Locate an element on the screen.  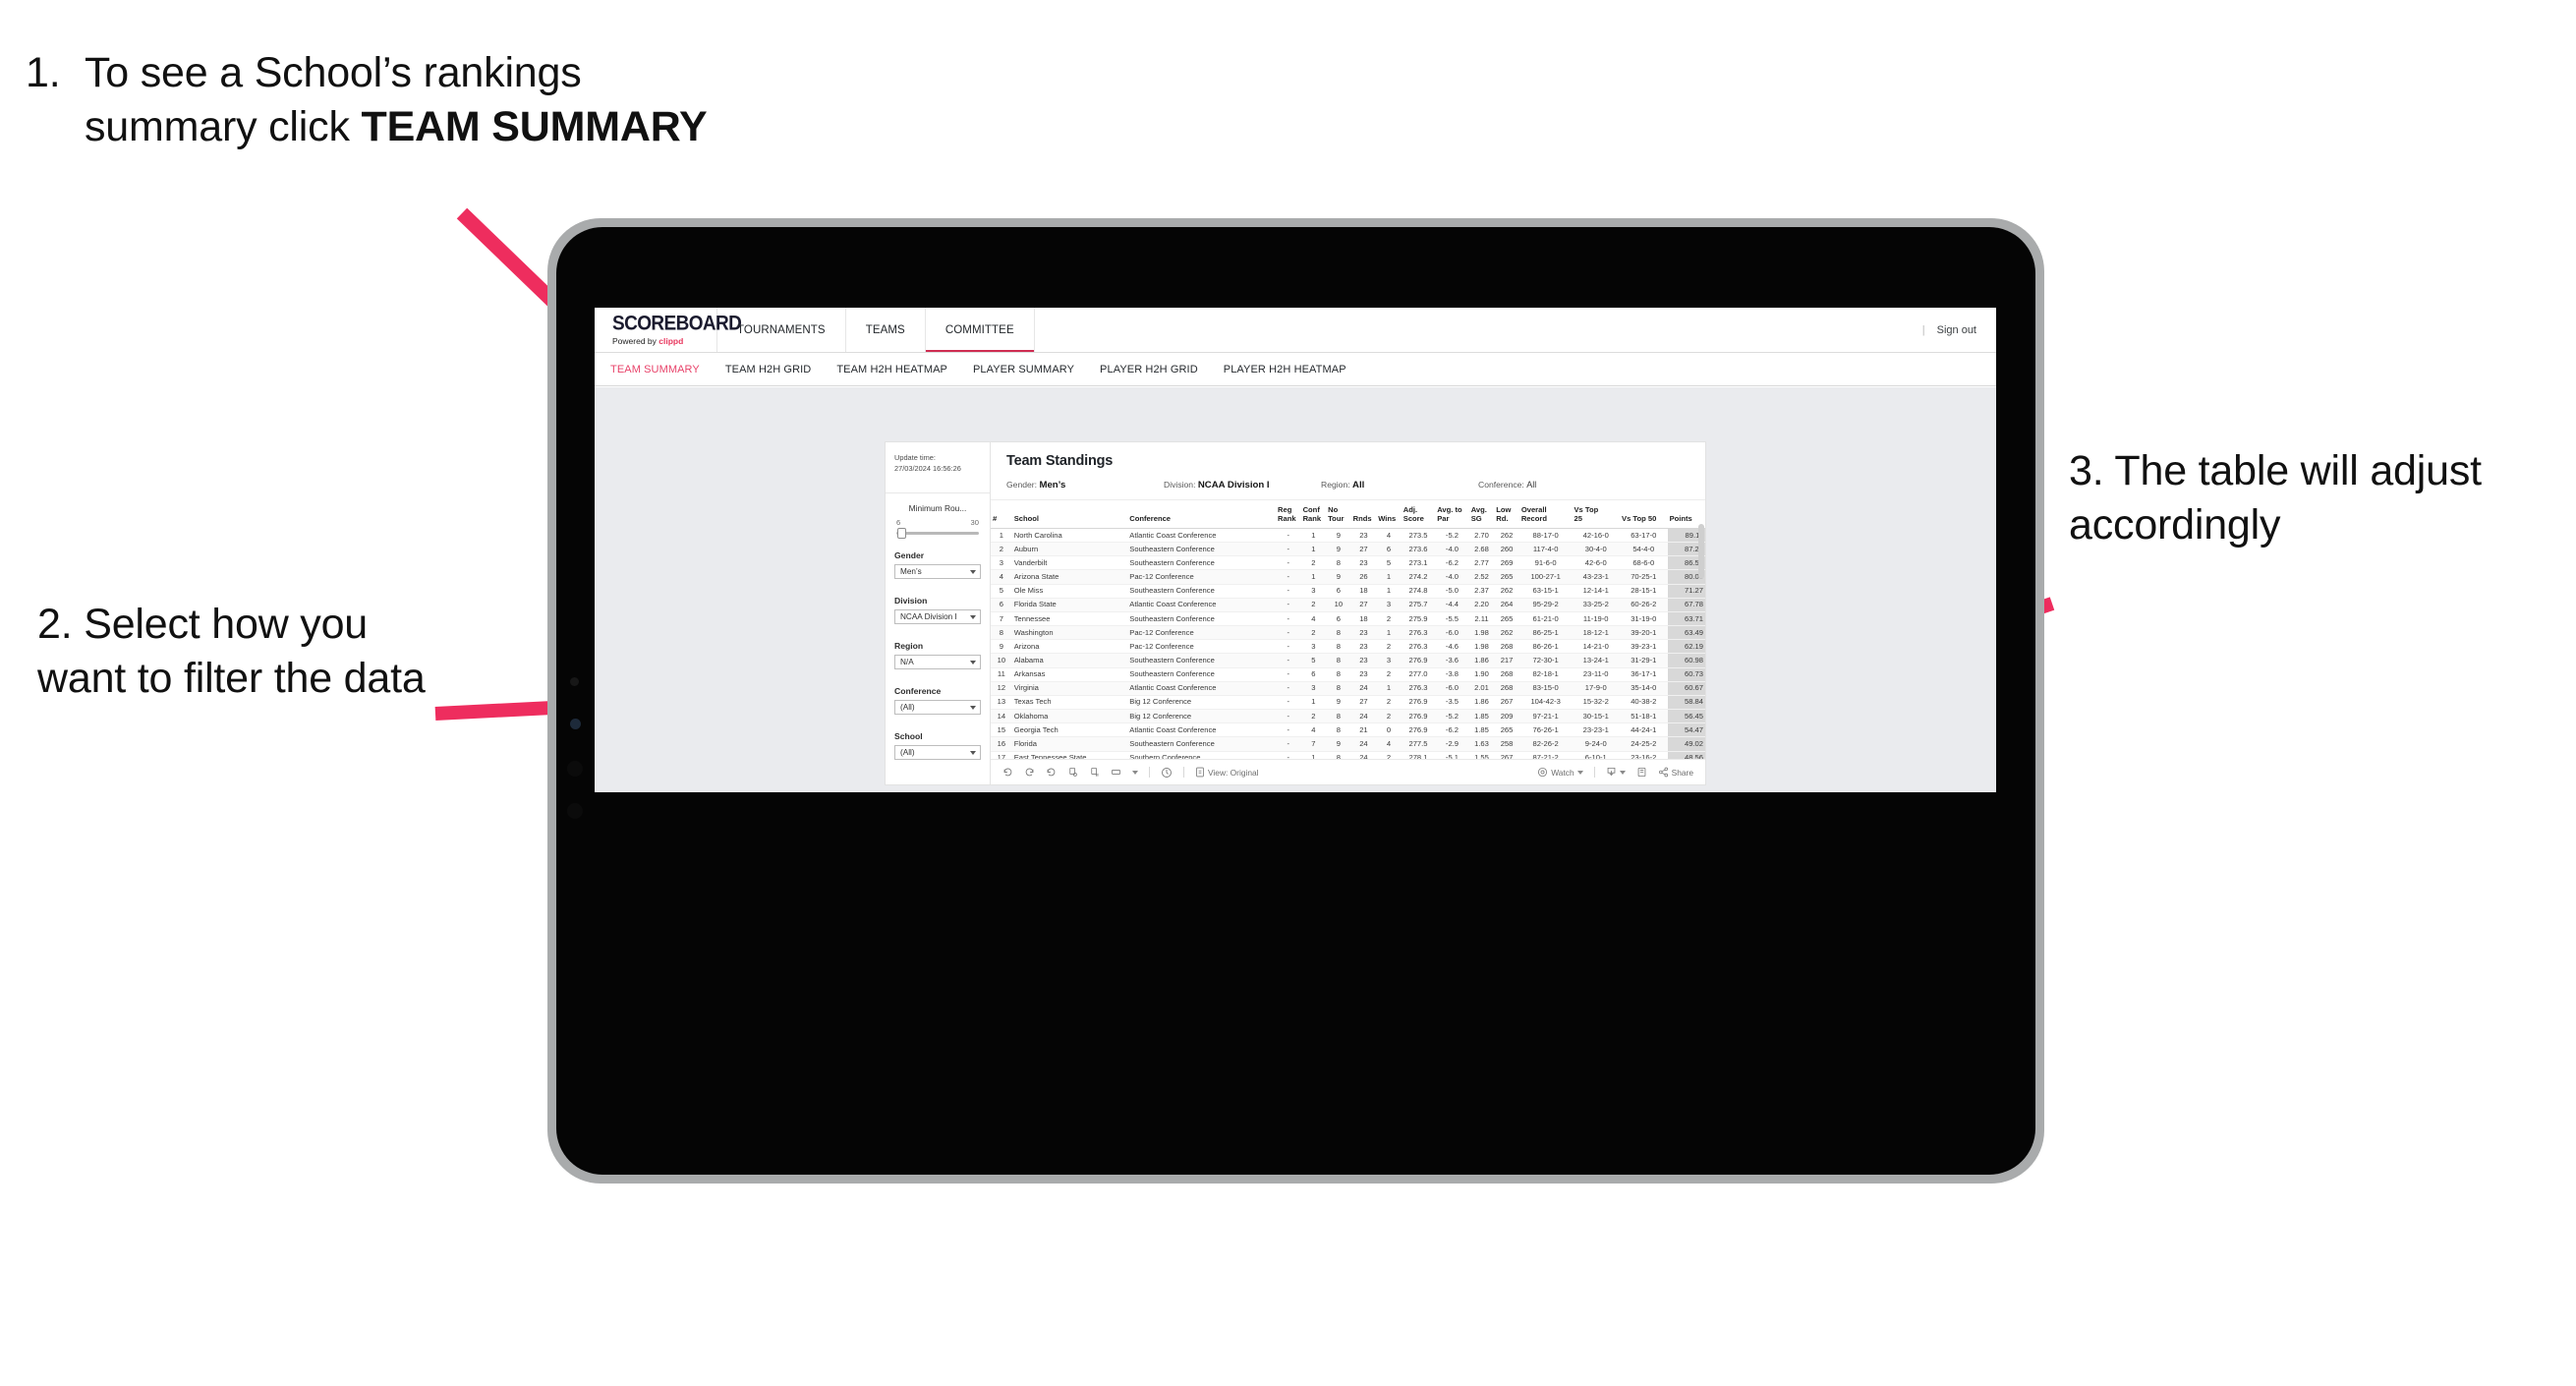
filter-division-select: NCAA Division I is located at coordinates (938, 617).